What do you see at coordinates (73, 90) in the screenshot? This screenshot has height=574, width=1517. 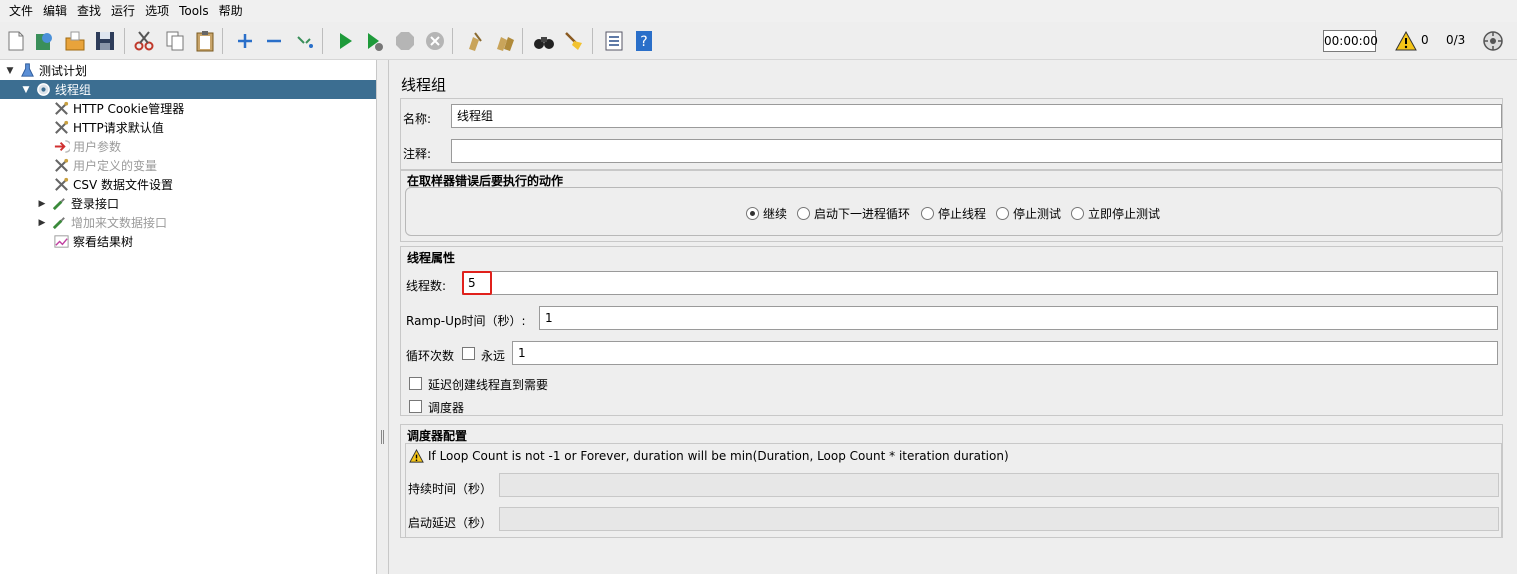 I see `tree-item-label: 线程组` at bounding box center [73, 90].